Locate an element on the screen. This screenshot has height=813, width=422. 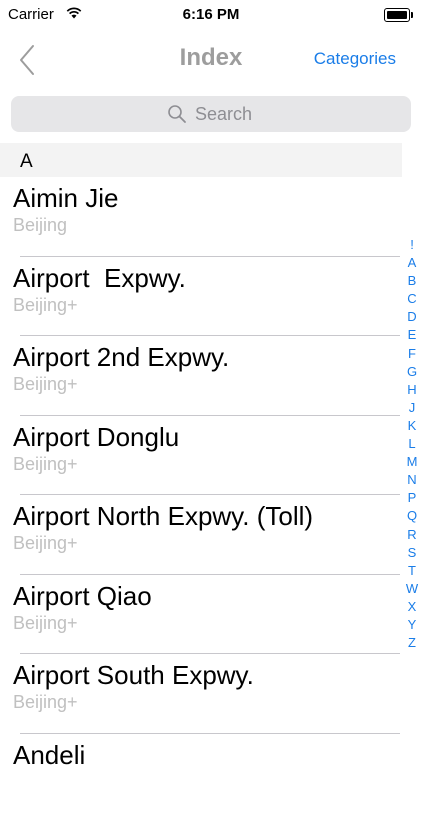
index-letter: A is located at coordinates (412, 263).